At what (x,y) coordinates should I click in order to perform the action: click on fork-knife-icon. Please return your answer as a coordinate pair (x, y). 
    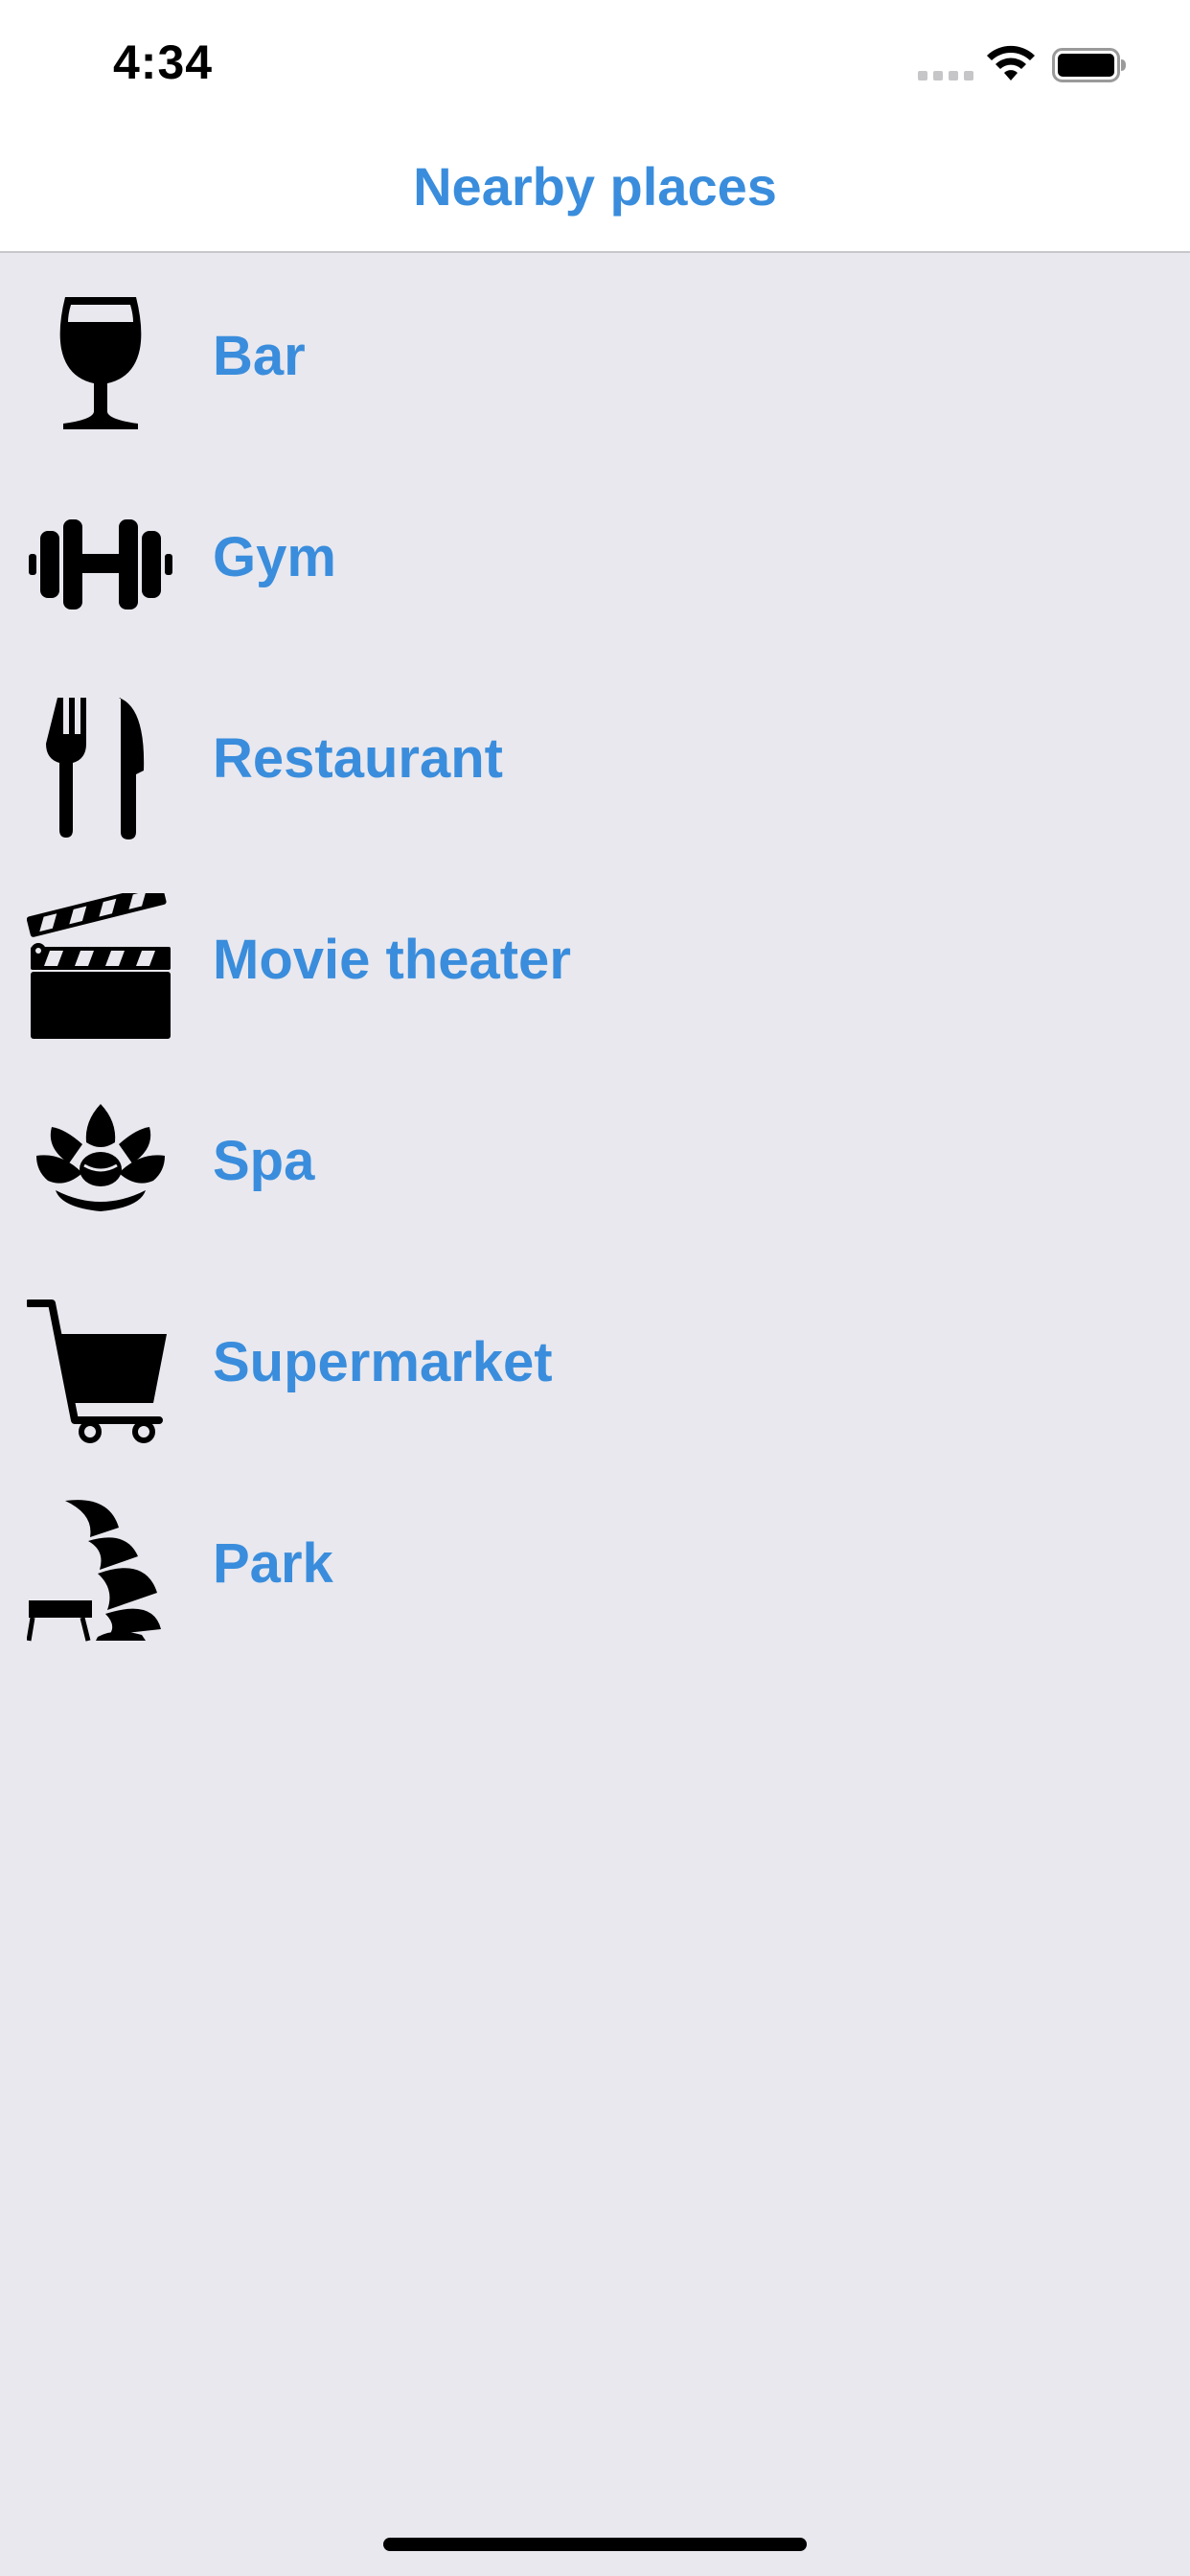
    Looking at the image, I should click on (101, 766).